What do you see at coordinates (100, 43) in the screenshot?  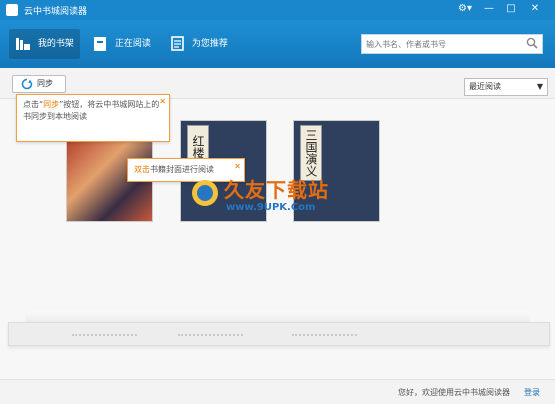 I see `book-icon` at bounding box center [100, 43].